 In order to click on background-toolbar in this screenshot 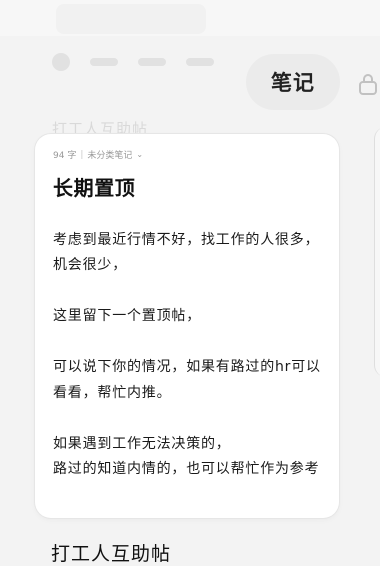, I will do `click(133, 62)`.